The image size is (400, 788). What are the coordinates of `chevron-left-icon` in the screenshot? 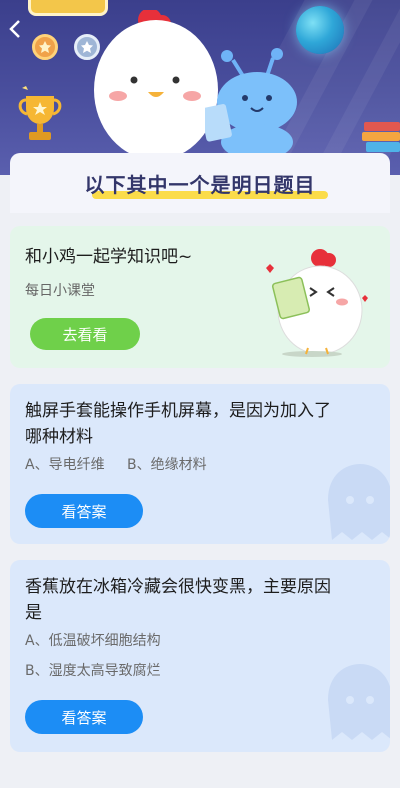 It's located at (14, 29).